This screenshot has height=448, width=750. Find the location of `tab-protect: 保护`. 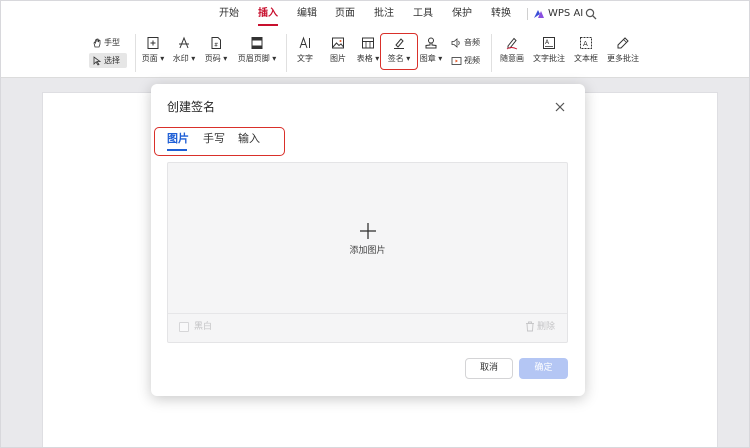

tab-protect: 保护 is located at coordinates (462, 14).